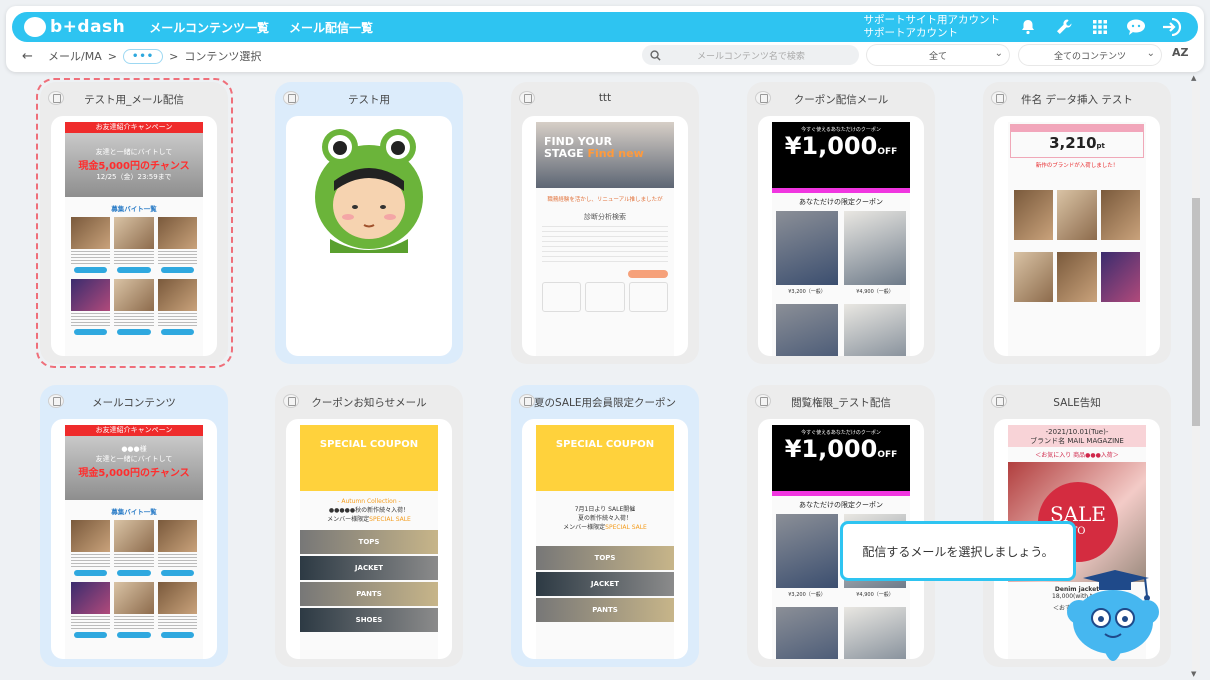 The image size is (1210, 680). I want to click on mail-thumbnail: 3,210pt 新作のブランドが入荷しました！, so click(1077, 239).